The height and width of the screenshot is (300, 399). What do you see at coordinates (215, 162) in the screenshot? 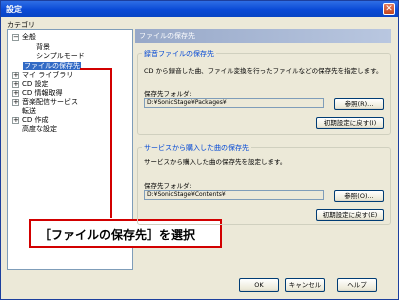
I see `group-description: サービスから購入した曲の保存先を設定します。` at bounding box center [215, 162].